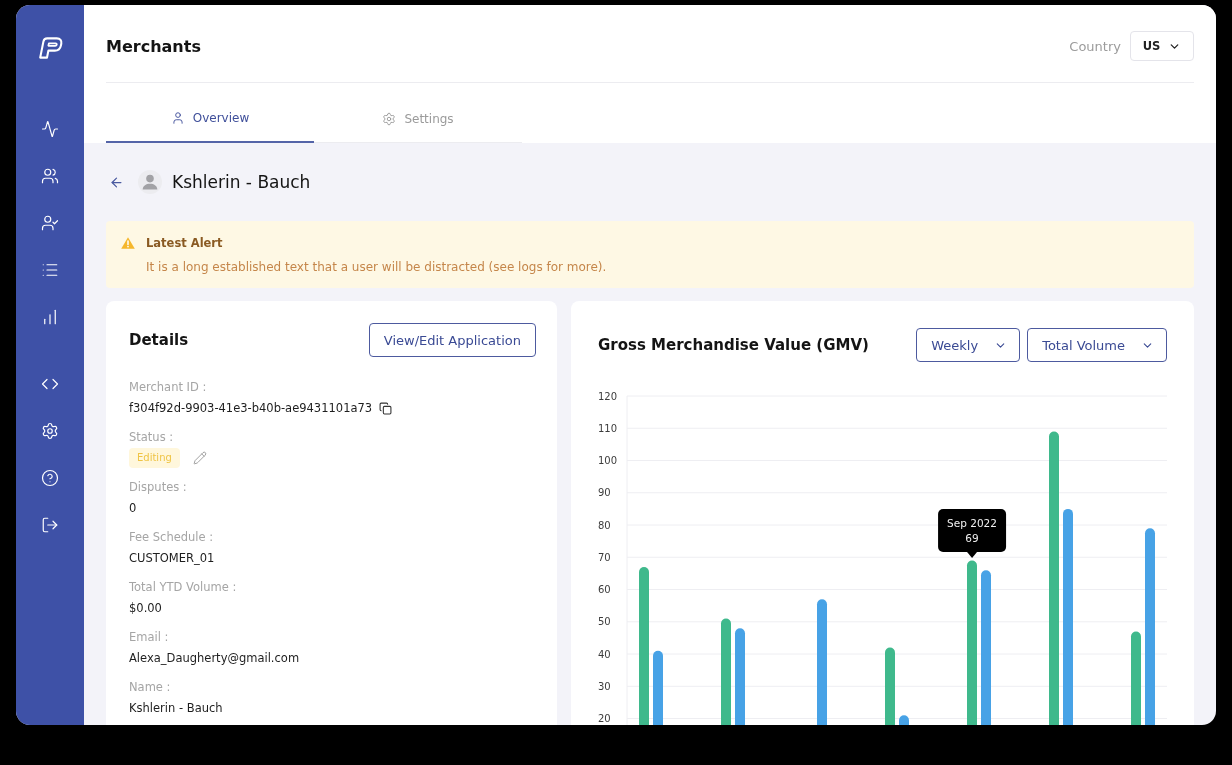  I want to click on field-value: f304f92d-9903-41e3-b40b-ae9431101a73, so click(251, 408).